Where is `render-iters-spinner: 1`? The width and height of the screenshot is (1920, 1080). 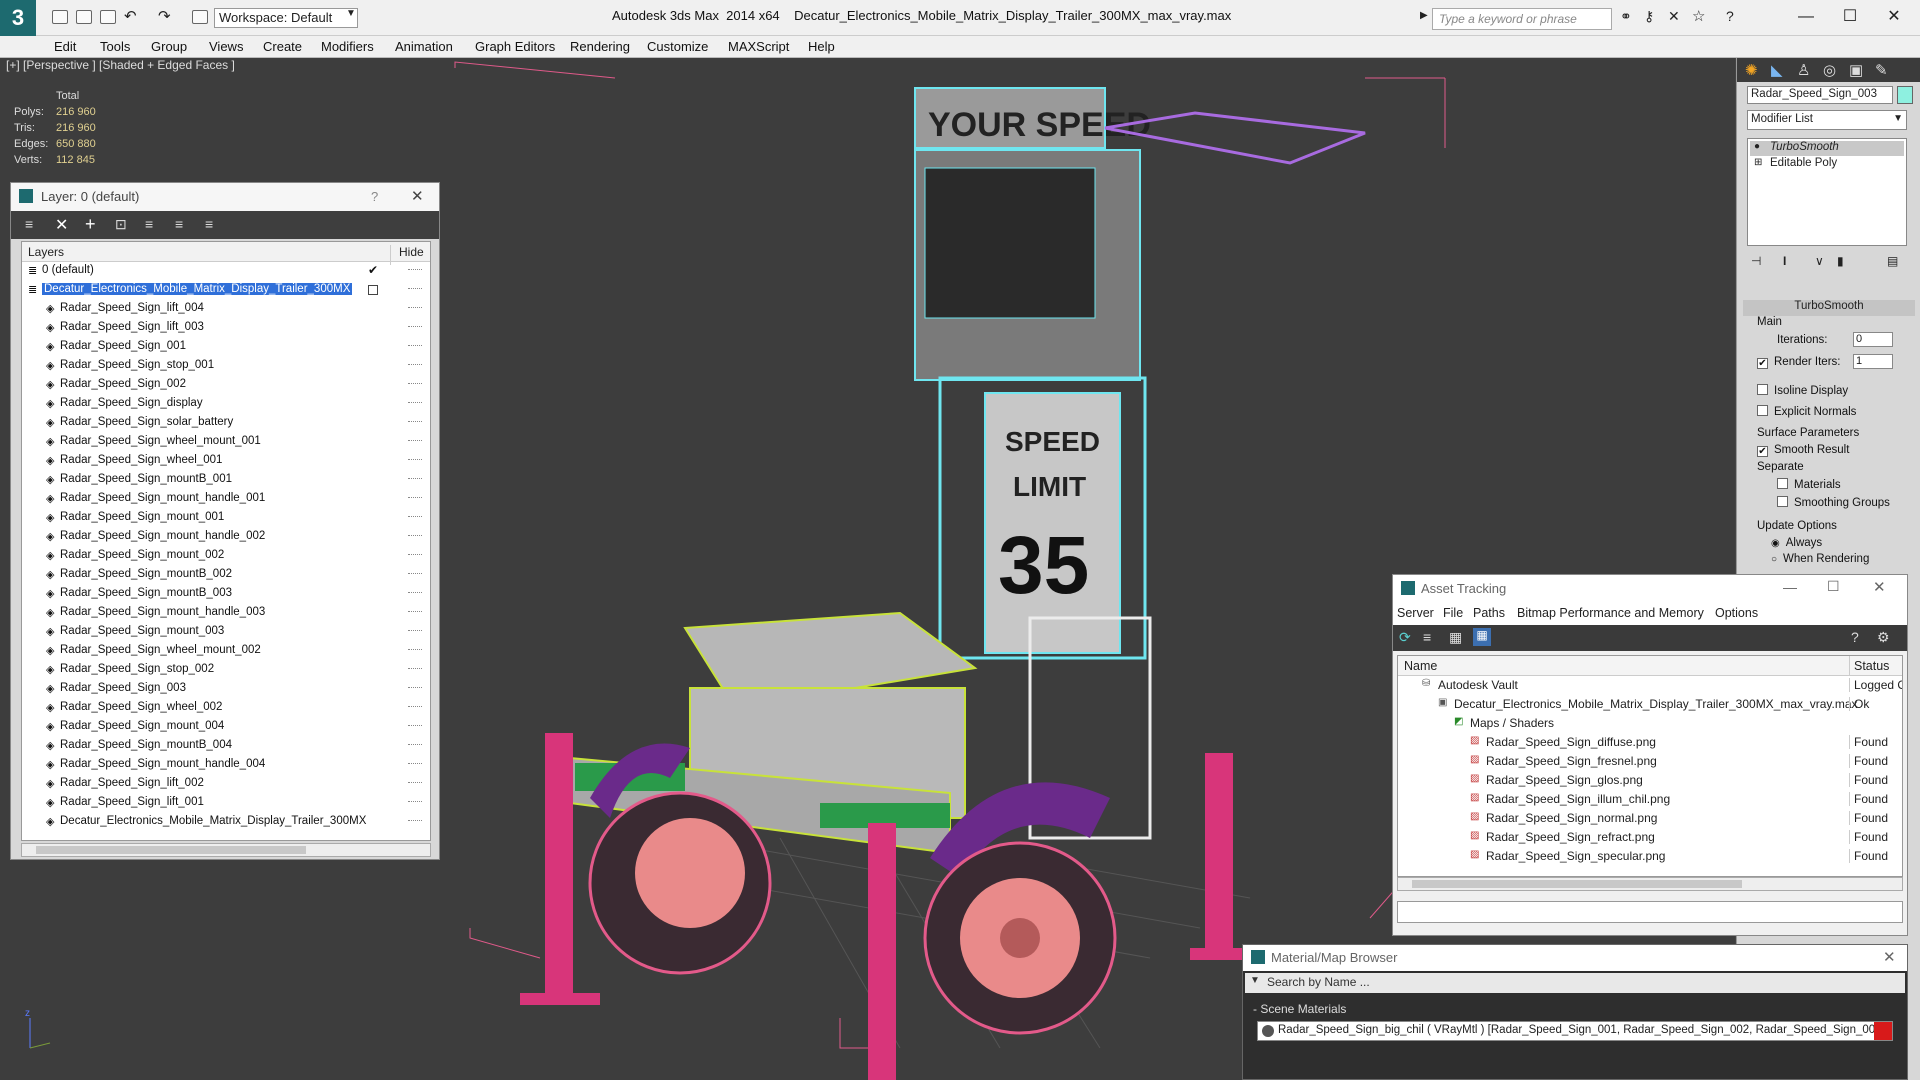 render-iters-spinner: 1 is located at coordinates (1873, 361).